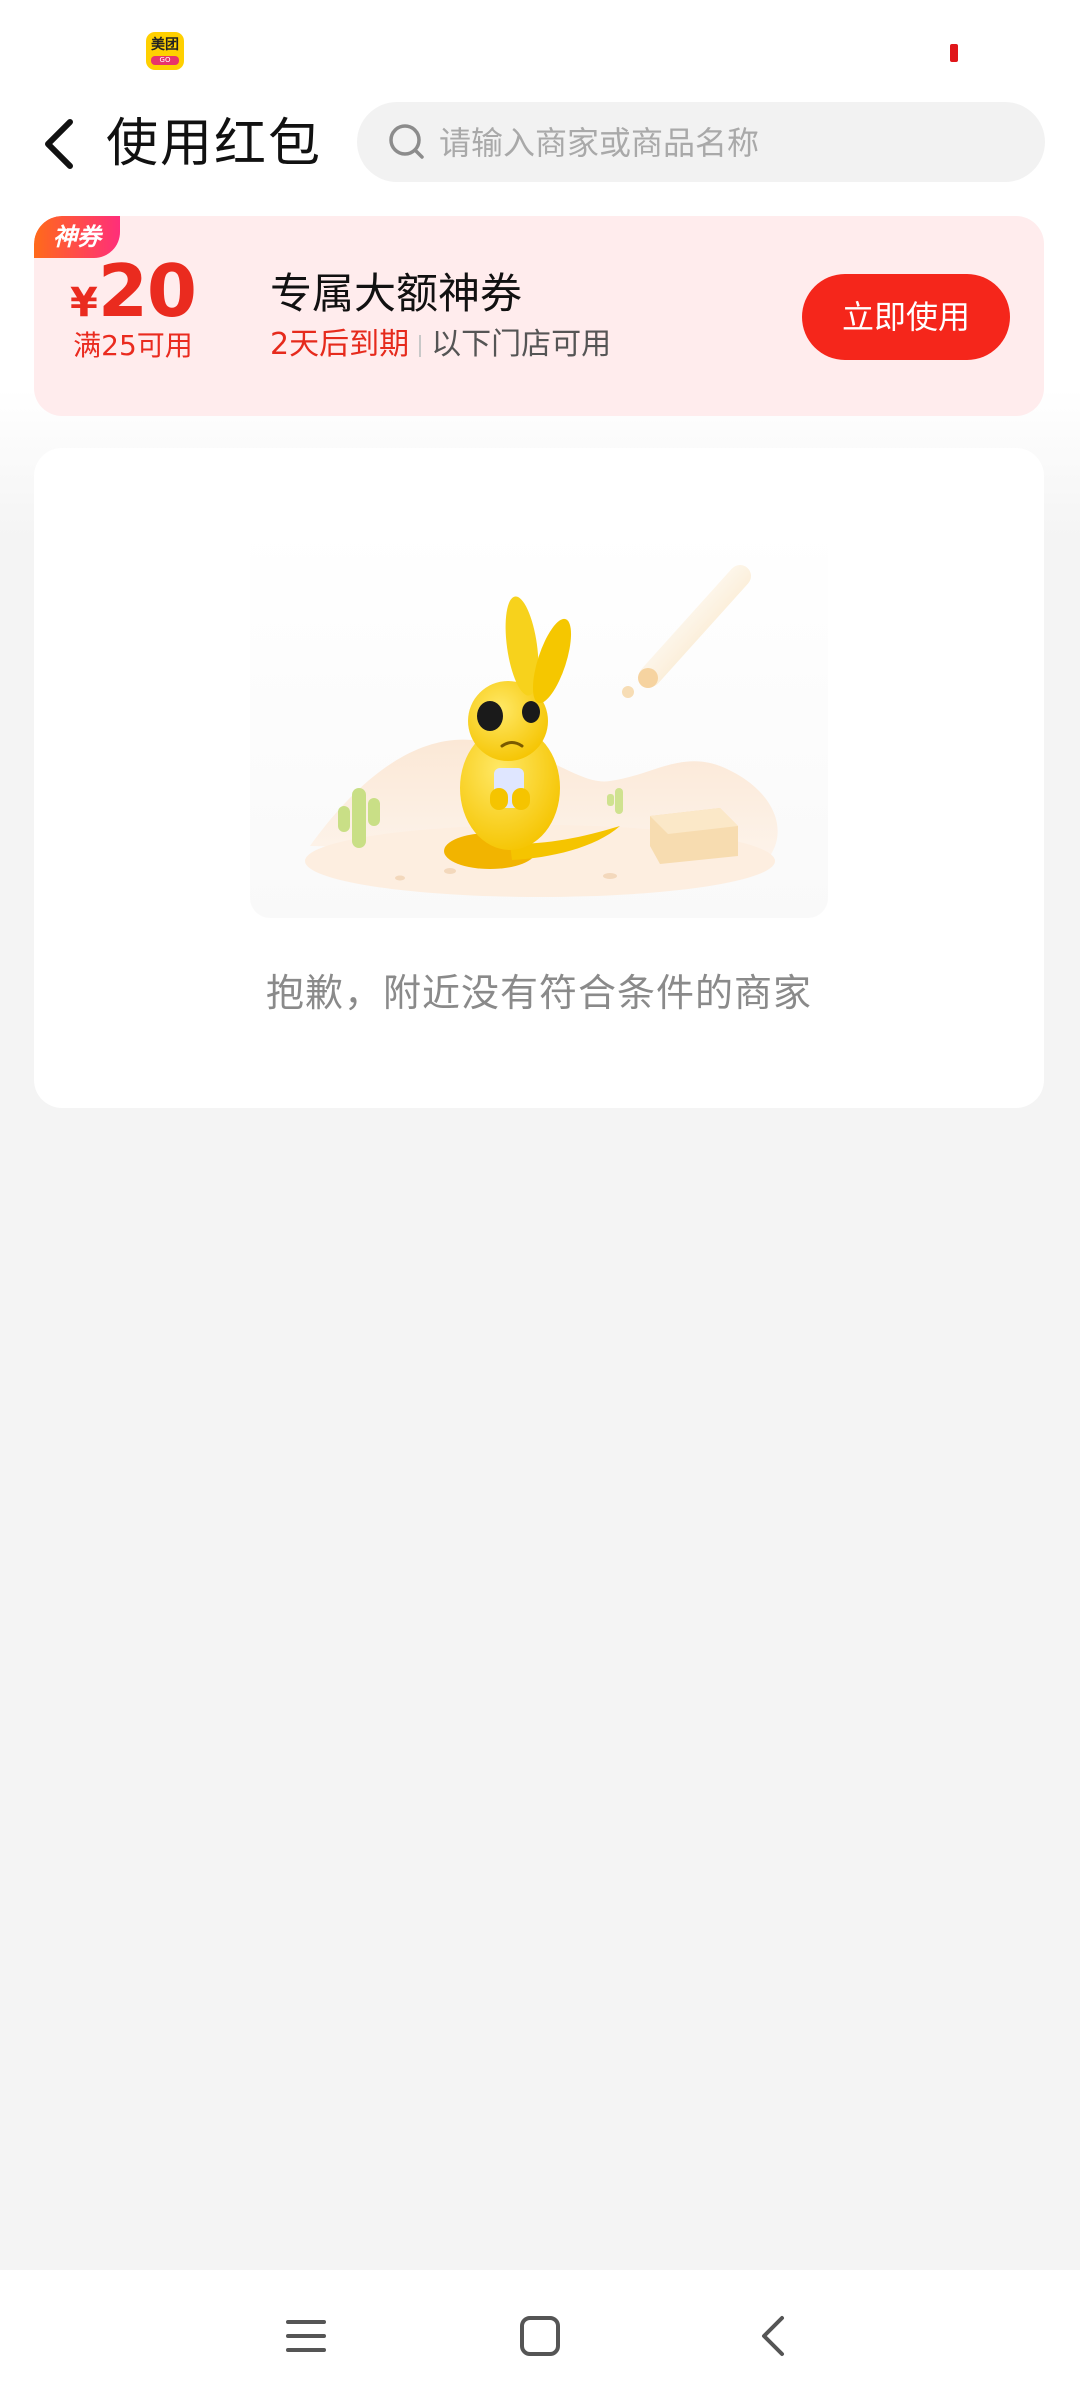  I want to click on app-icon-label: 美团, so click(165, 45).